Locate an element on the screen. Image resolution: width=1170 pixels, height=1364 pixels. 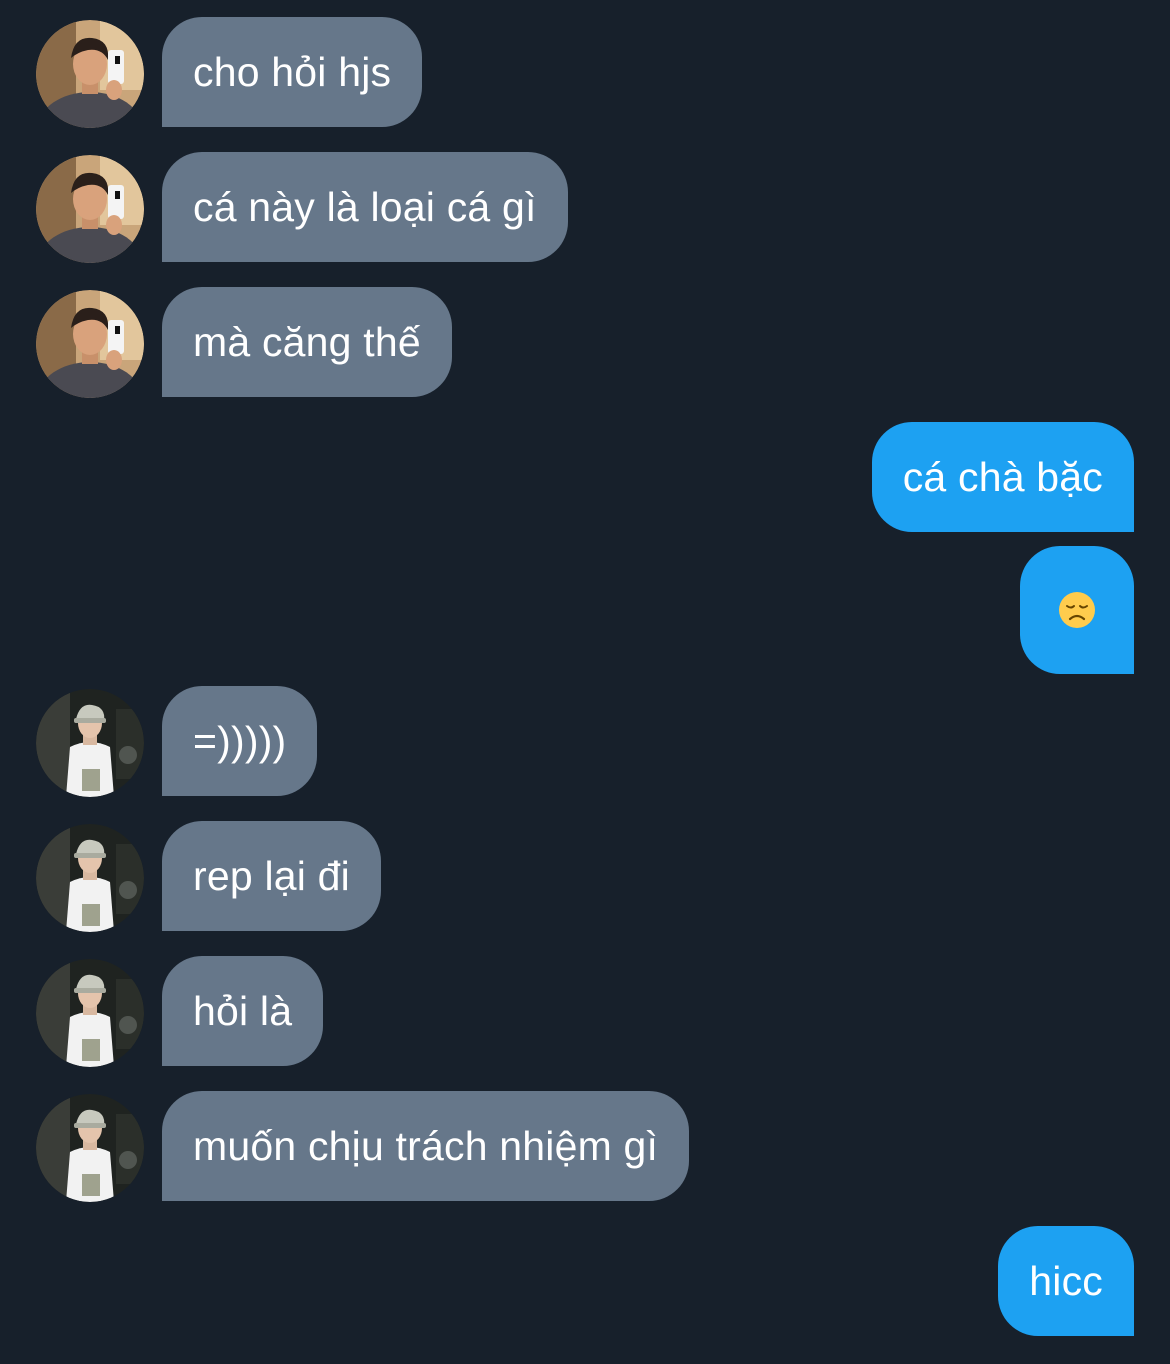
incoming-message-bubble: hỏi là is located at coordinates (243, 1011).